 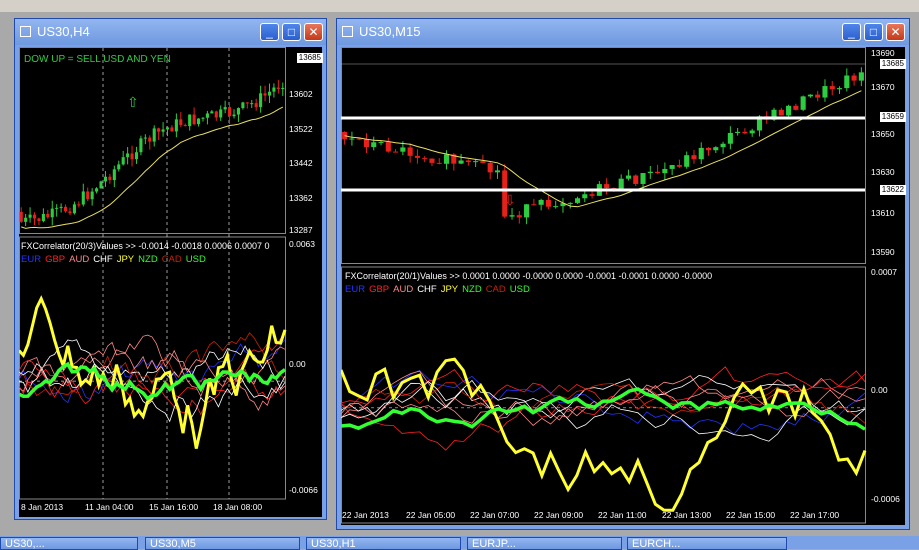 I want to click on level-price-label: 13622, so click(x=892, y=190).